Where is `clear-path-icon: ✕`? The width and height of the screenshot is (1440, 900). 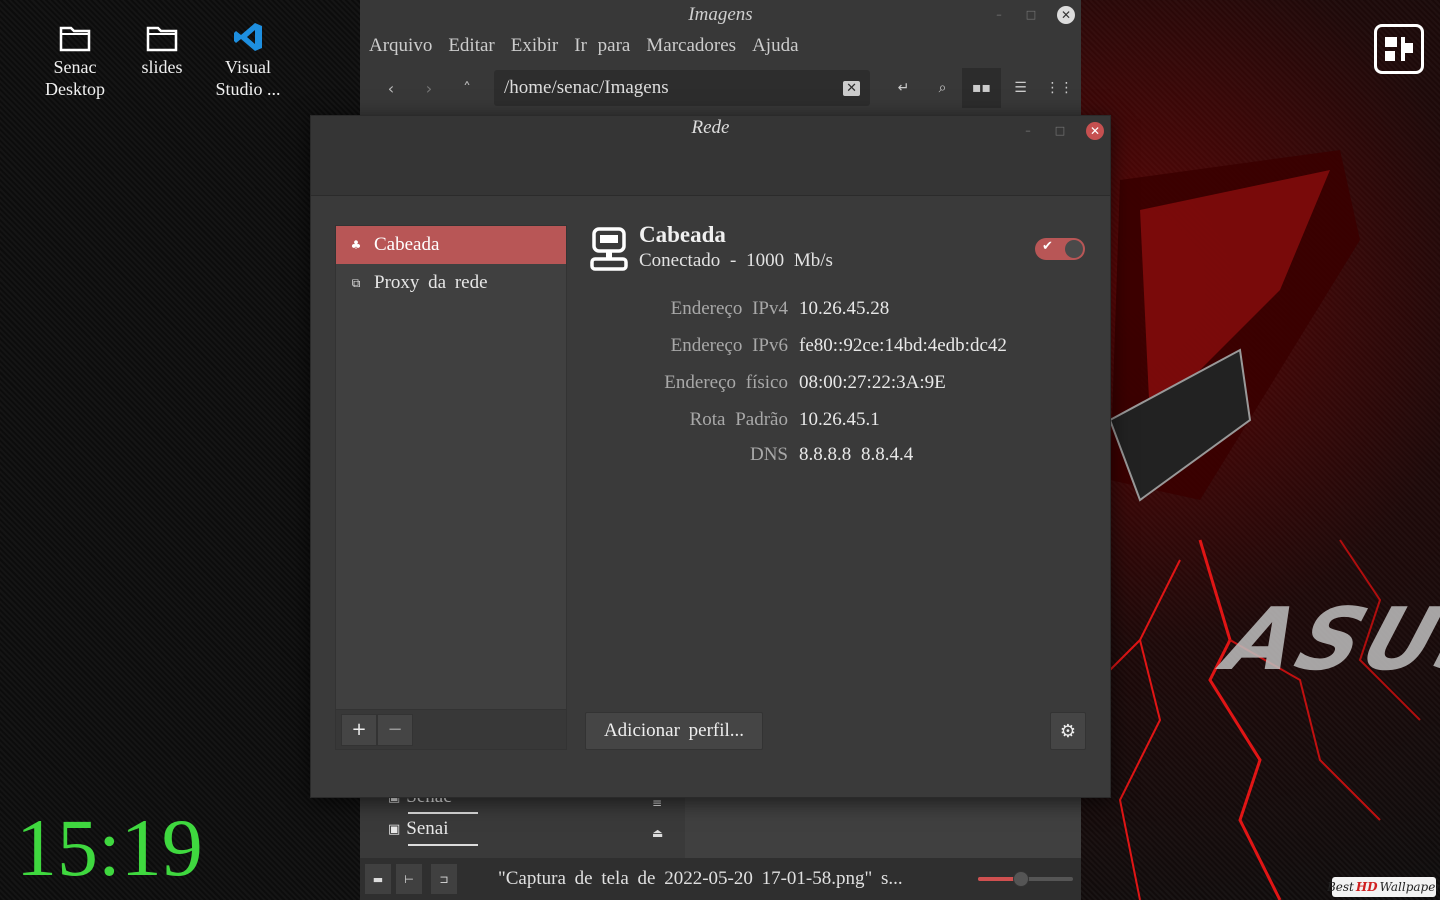
clear-path-icon: ✕ is located at coordinates (851, 88).